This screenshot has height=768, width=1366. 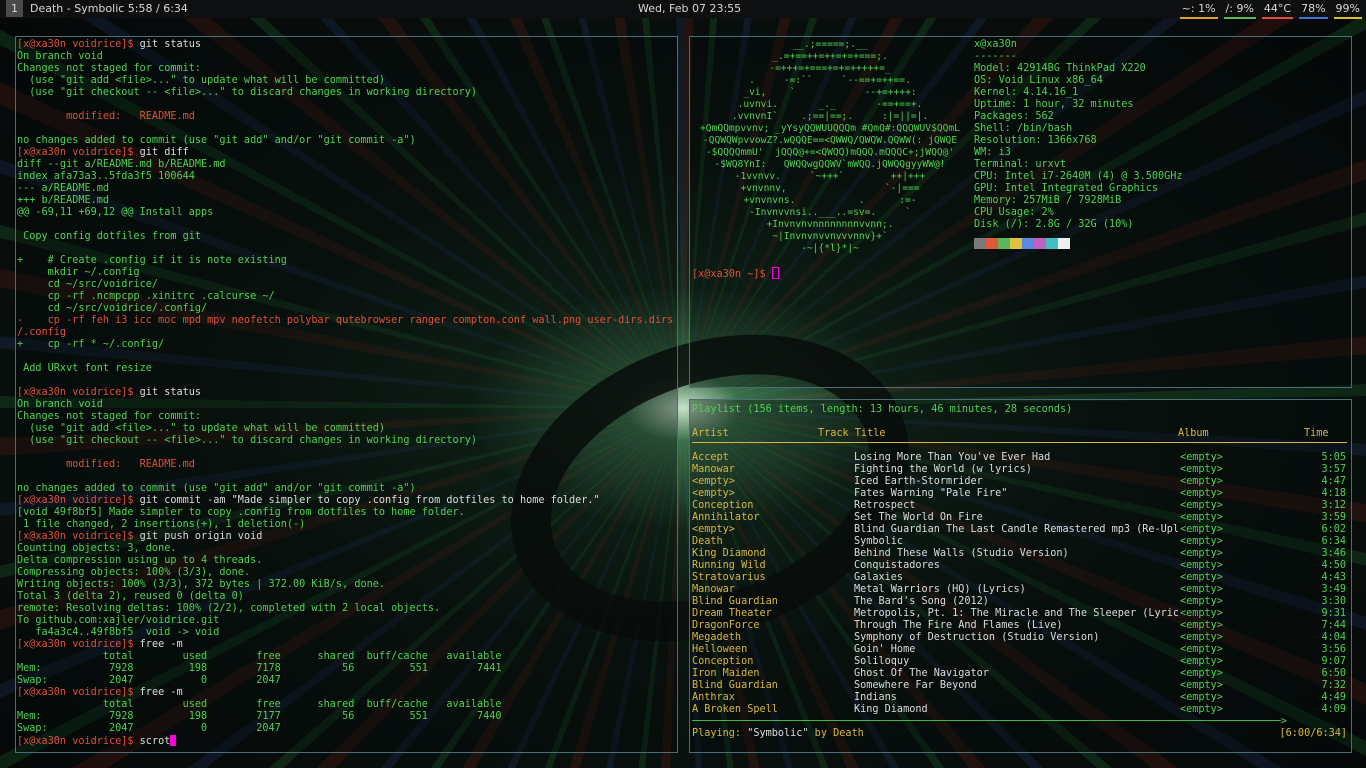 What do you see at coordinates (720, 733) in the screenshot?
I see `playing-prefix: Playing:` at bounding box center [720, 733].